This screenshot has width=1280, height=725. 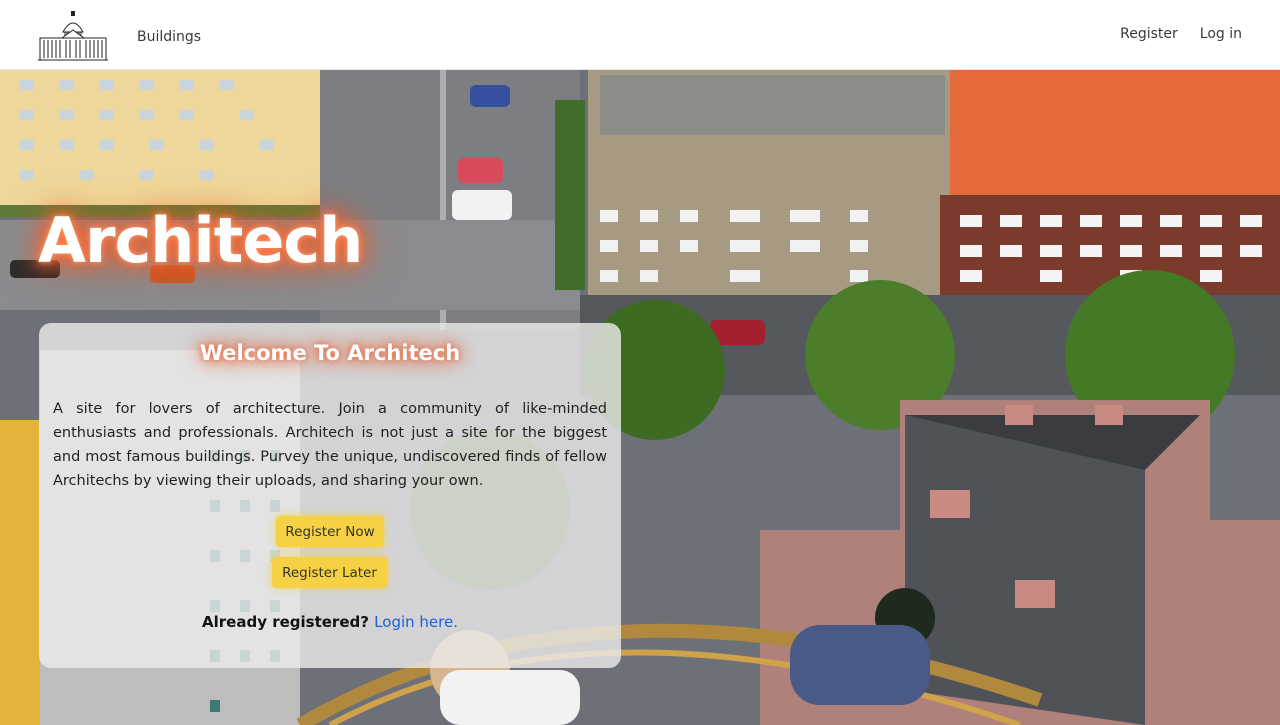 I want to click on welcome-title: Welcome To Architech, so click(x=330, y=353).